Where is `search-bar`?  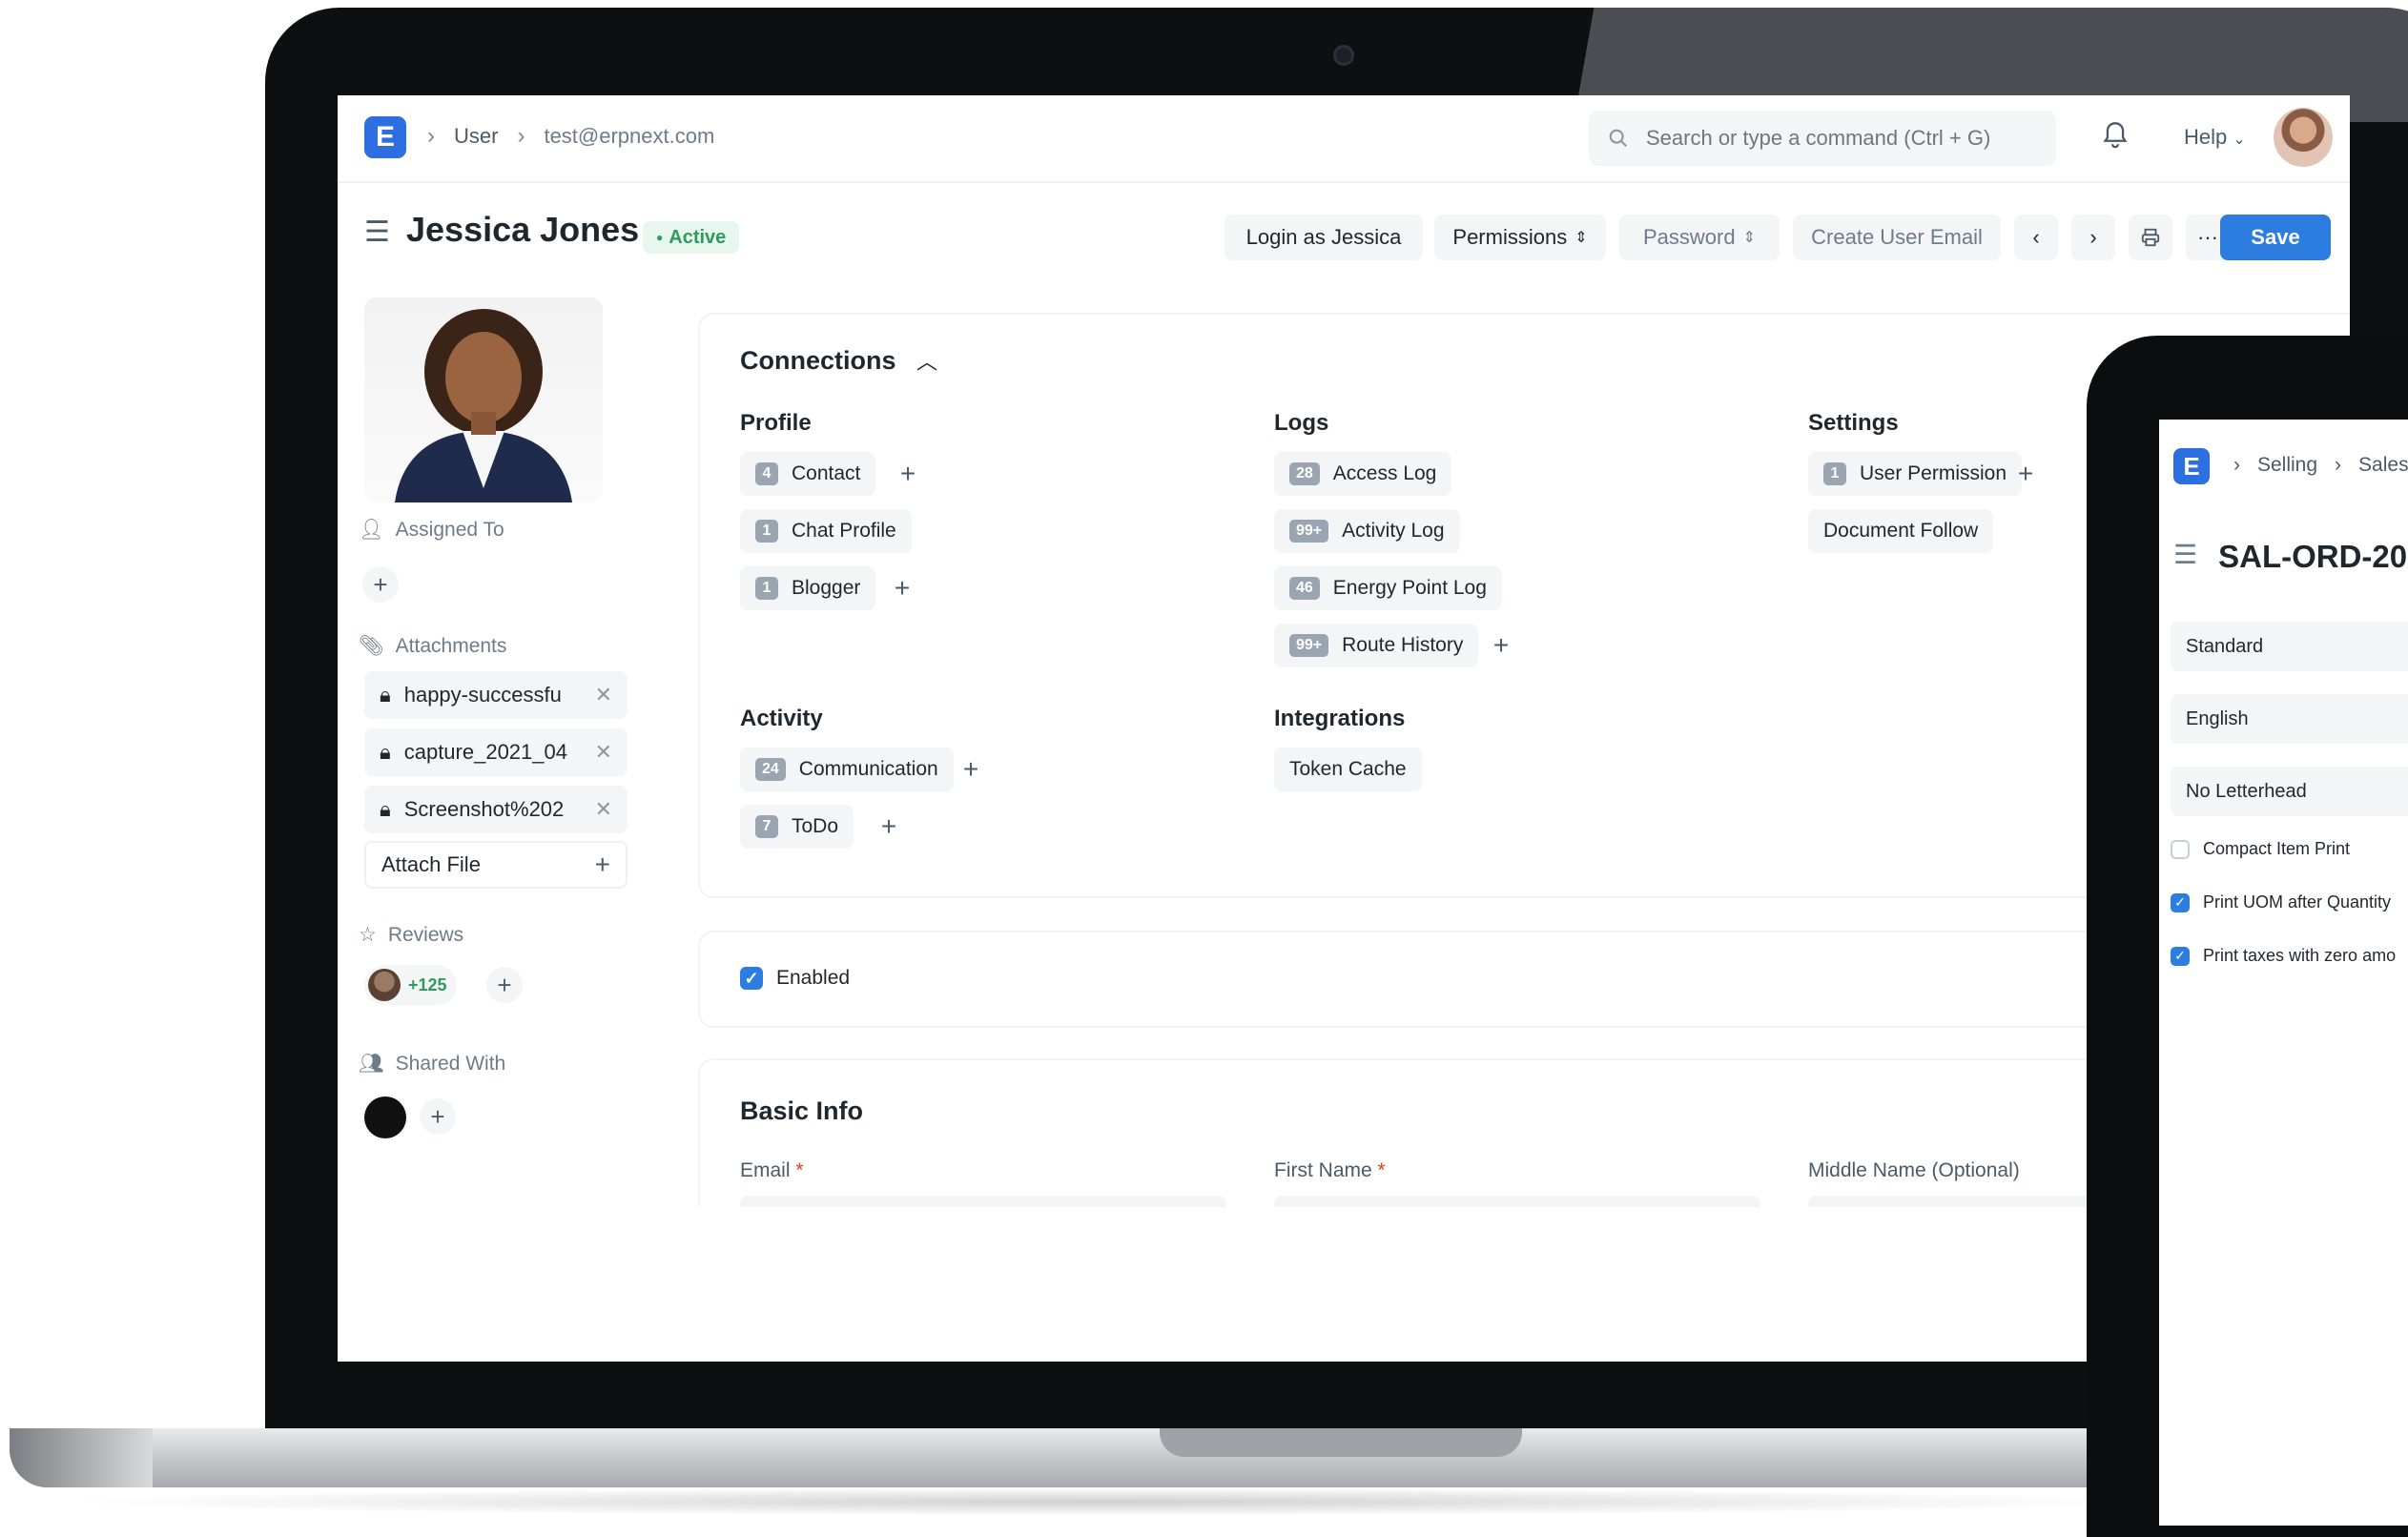 search-bar is located at coordinates (1822, 138).